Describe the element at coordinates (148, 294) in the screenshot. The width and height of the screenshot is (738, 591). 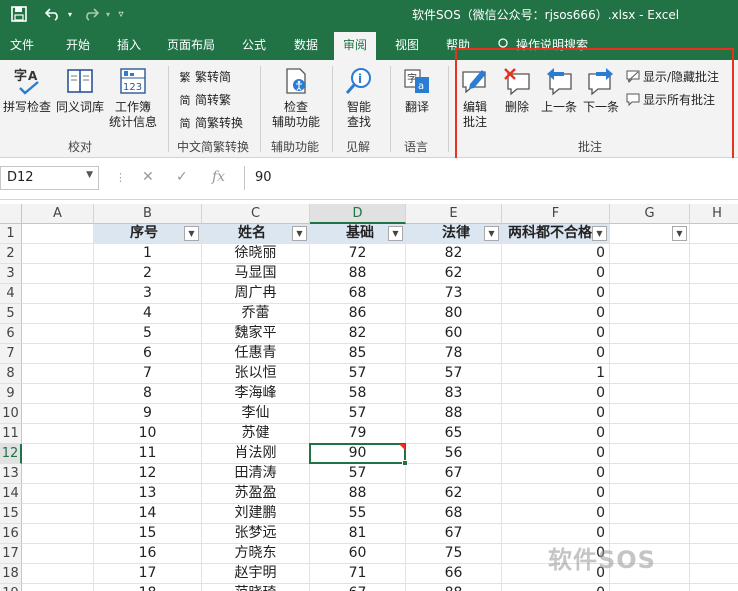
I see `cell-b4: 3` at that location.